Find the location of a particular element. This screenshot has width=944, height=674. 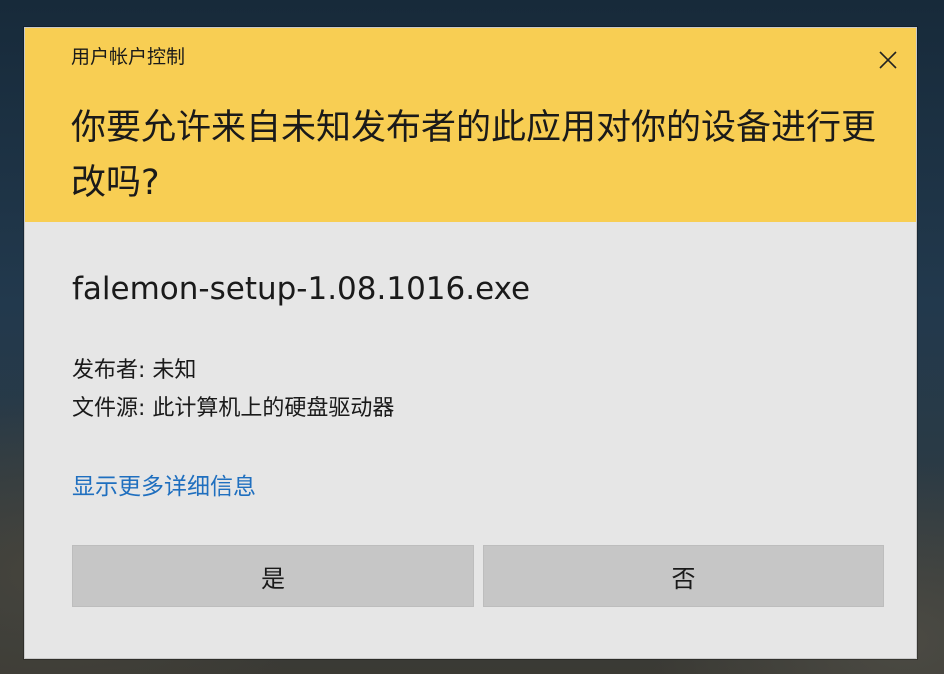

close-icon is located at coordinates (888, 60).